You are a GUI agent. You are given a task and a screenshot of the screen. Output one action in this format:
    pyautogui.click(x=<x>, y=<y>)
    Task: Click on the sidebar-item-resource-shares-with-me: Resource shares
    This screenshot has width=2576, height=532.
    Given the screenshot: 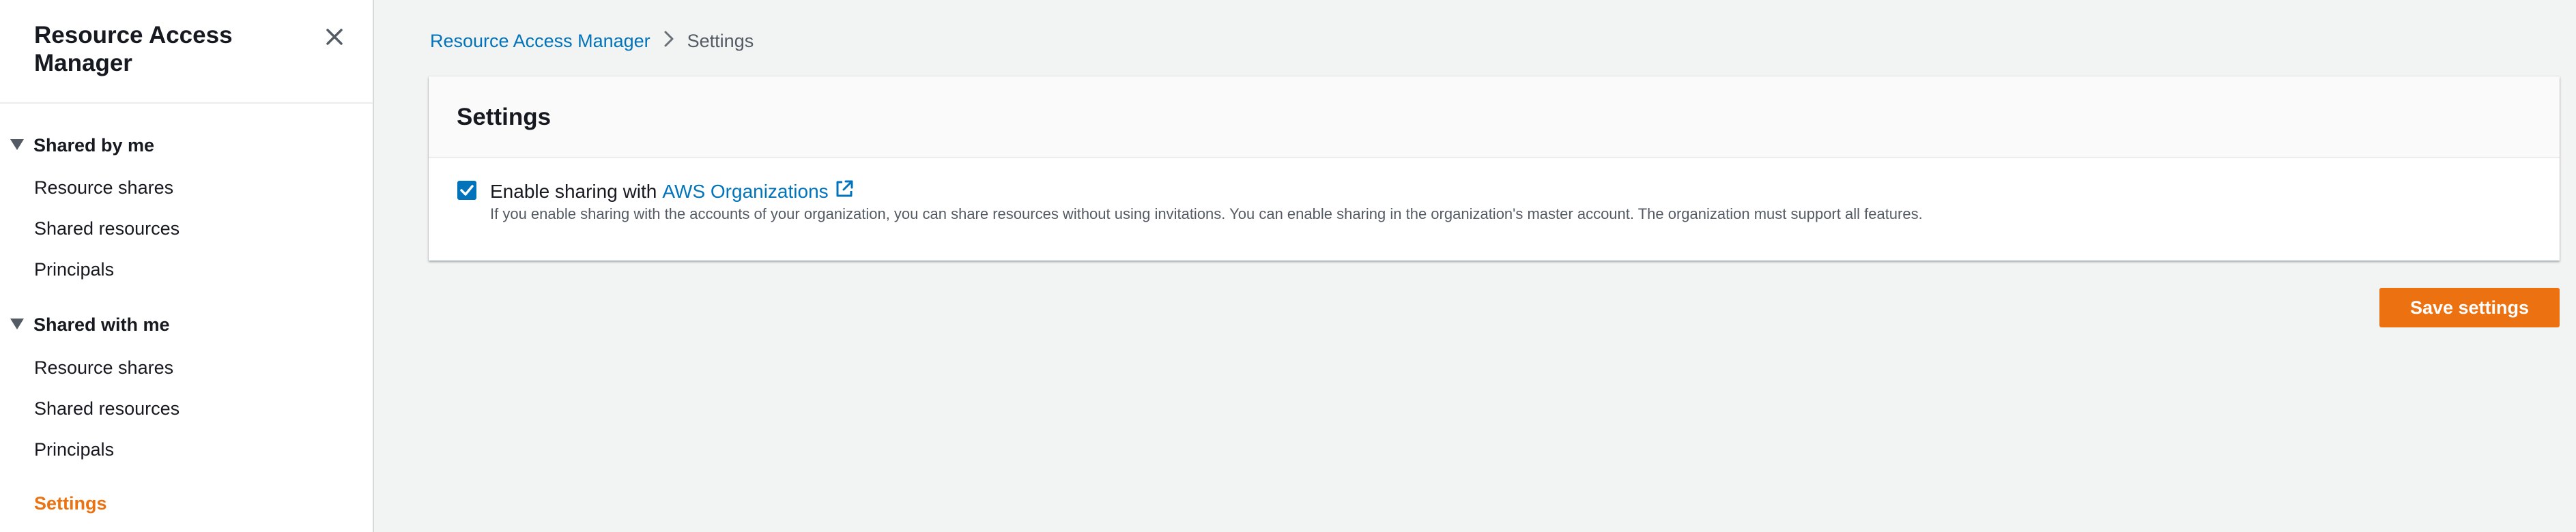 What is the action you would take?
    pyautogui.click(x=103, y=368)
    